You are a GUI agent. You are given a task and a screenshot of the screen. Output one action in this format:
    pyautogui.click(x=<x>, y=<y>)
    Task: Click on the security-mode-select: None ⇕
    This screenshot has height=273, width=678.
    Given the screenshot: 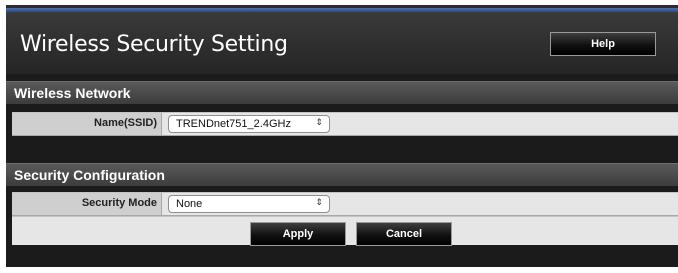 What is the action you would take?
    pyautogui.click(x=249, y=204)
    